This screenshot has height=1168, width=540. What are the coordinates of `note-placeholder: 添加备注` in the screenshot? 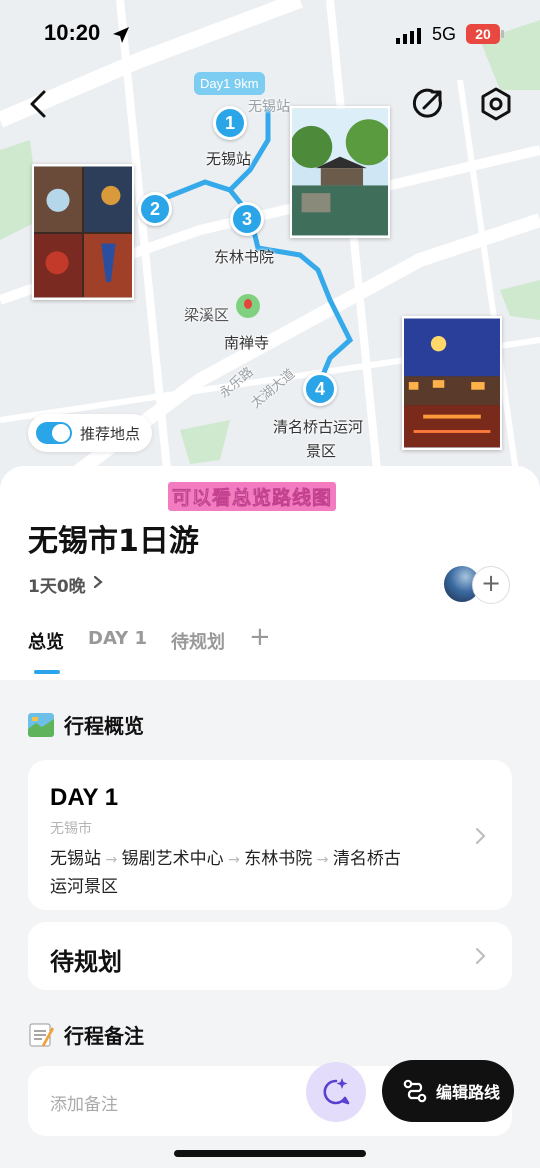 It's located at (84, 1105).